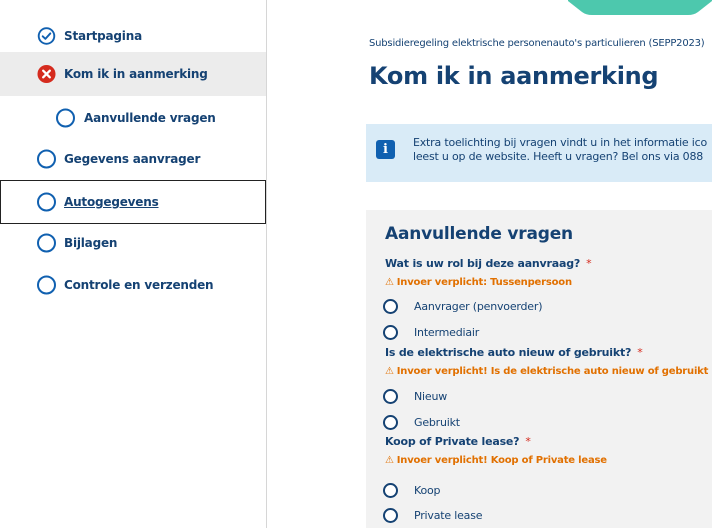 This screenshot has width=712, height=528. I want to click on question-label-purchase-or-lease: Koop of Private lease? *, so click(458, 441).